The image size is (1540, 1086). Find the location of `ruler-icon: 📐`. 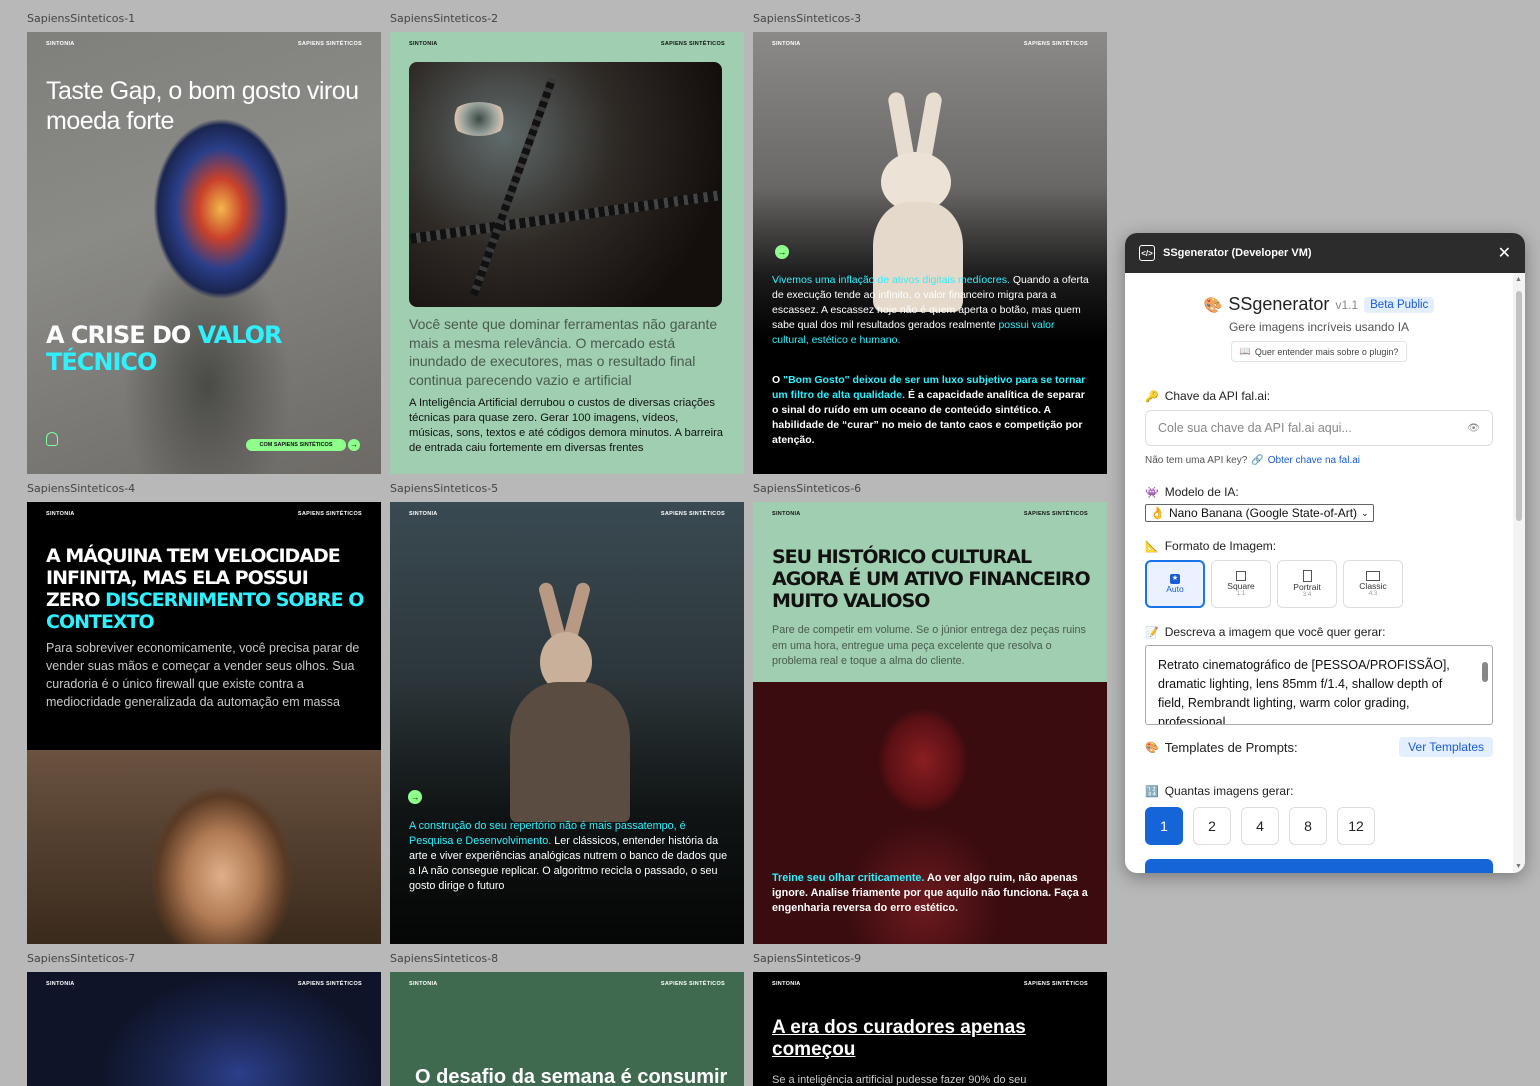

ruler-icon: 📐 is located at coordinates (1152, 546).